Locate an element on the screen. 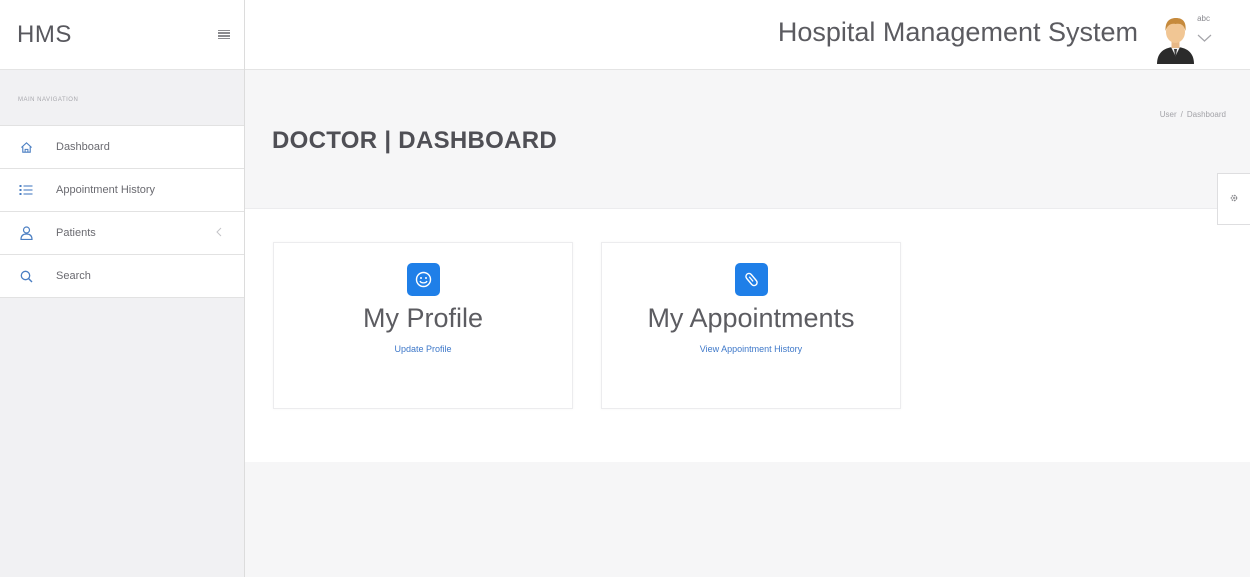  gear-icon is located at coordinates (1234, 199).